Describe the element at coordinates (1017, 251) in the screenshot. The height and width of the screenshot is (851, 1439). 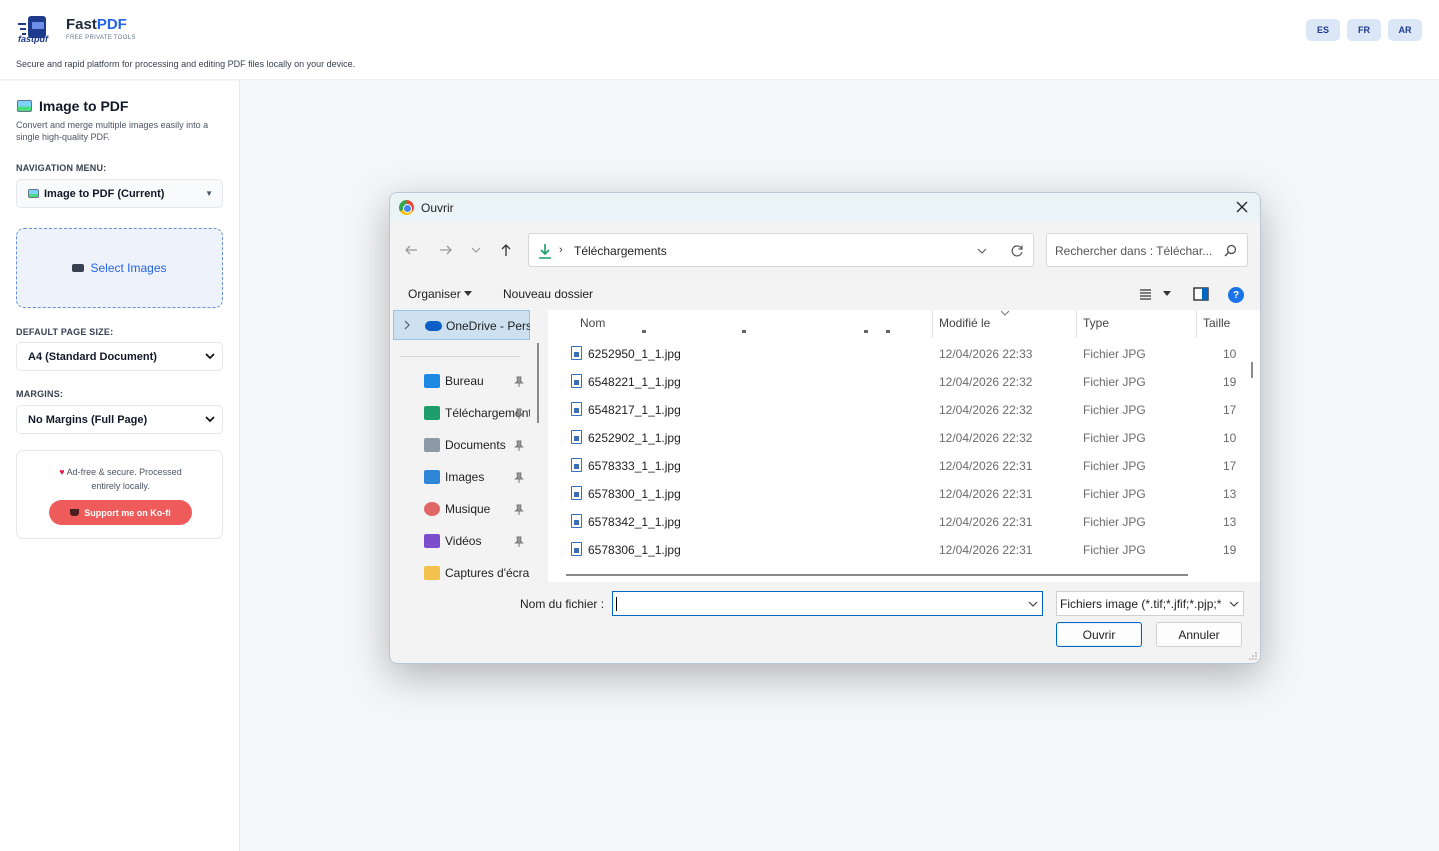
I see `refresh-icon` at that location.